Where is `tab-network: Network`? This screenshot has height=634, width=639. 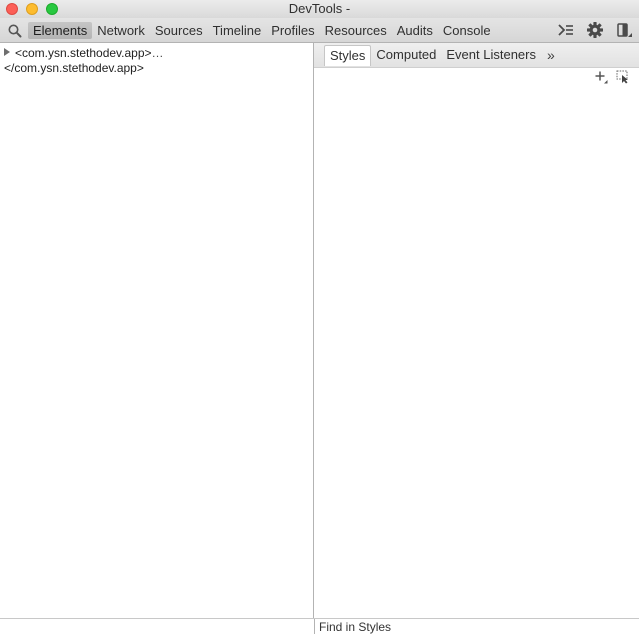
tab-network: Network is located at coordinates (121, 30).